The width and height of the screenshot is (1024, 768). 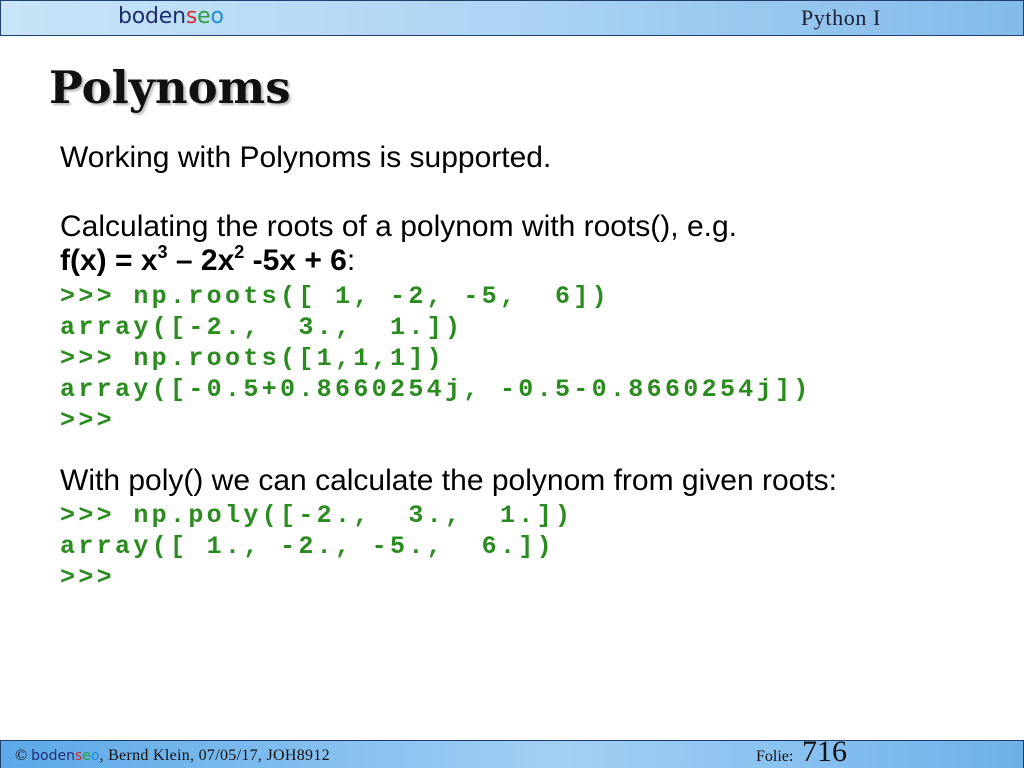 I want to click on slide-header-bar: boden s e o Python I, so click(x=512, y=18).